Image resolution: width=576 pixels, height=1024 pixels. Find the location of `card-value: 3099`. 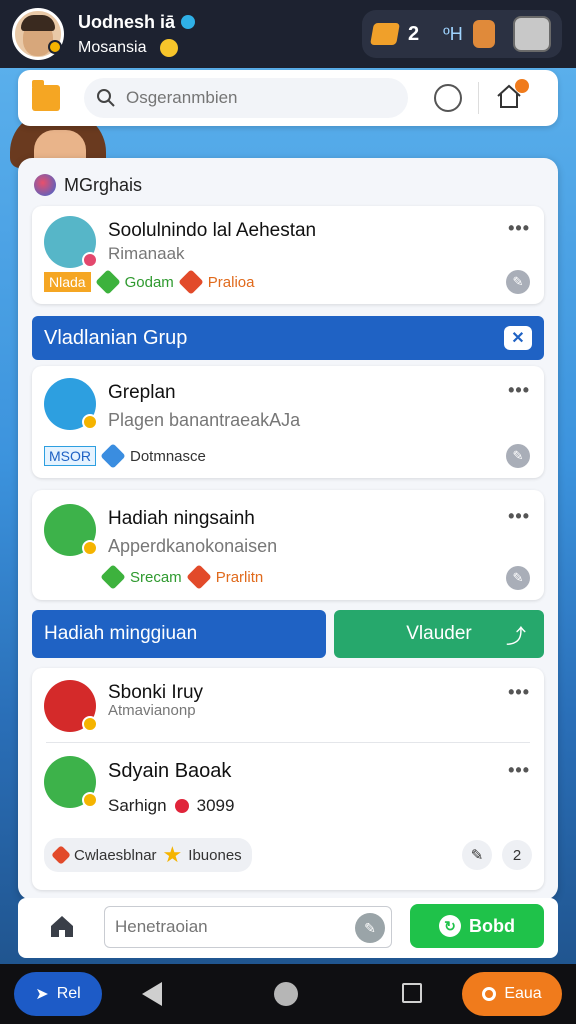

card-value: 3099 is located at coordinates (215, 805).